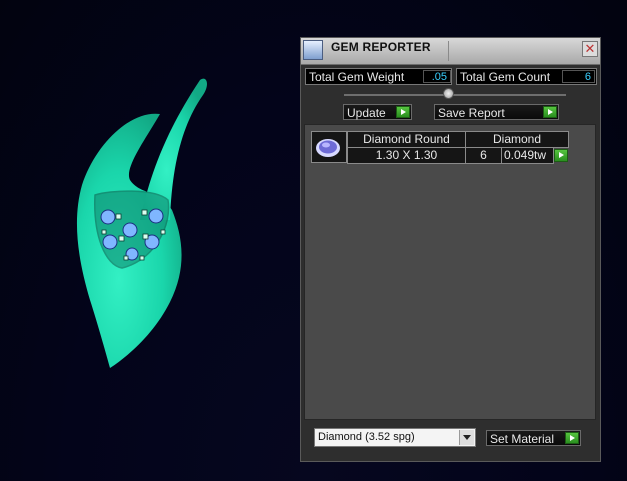  I want to click on close-button: ✕, so click(590, 49).